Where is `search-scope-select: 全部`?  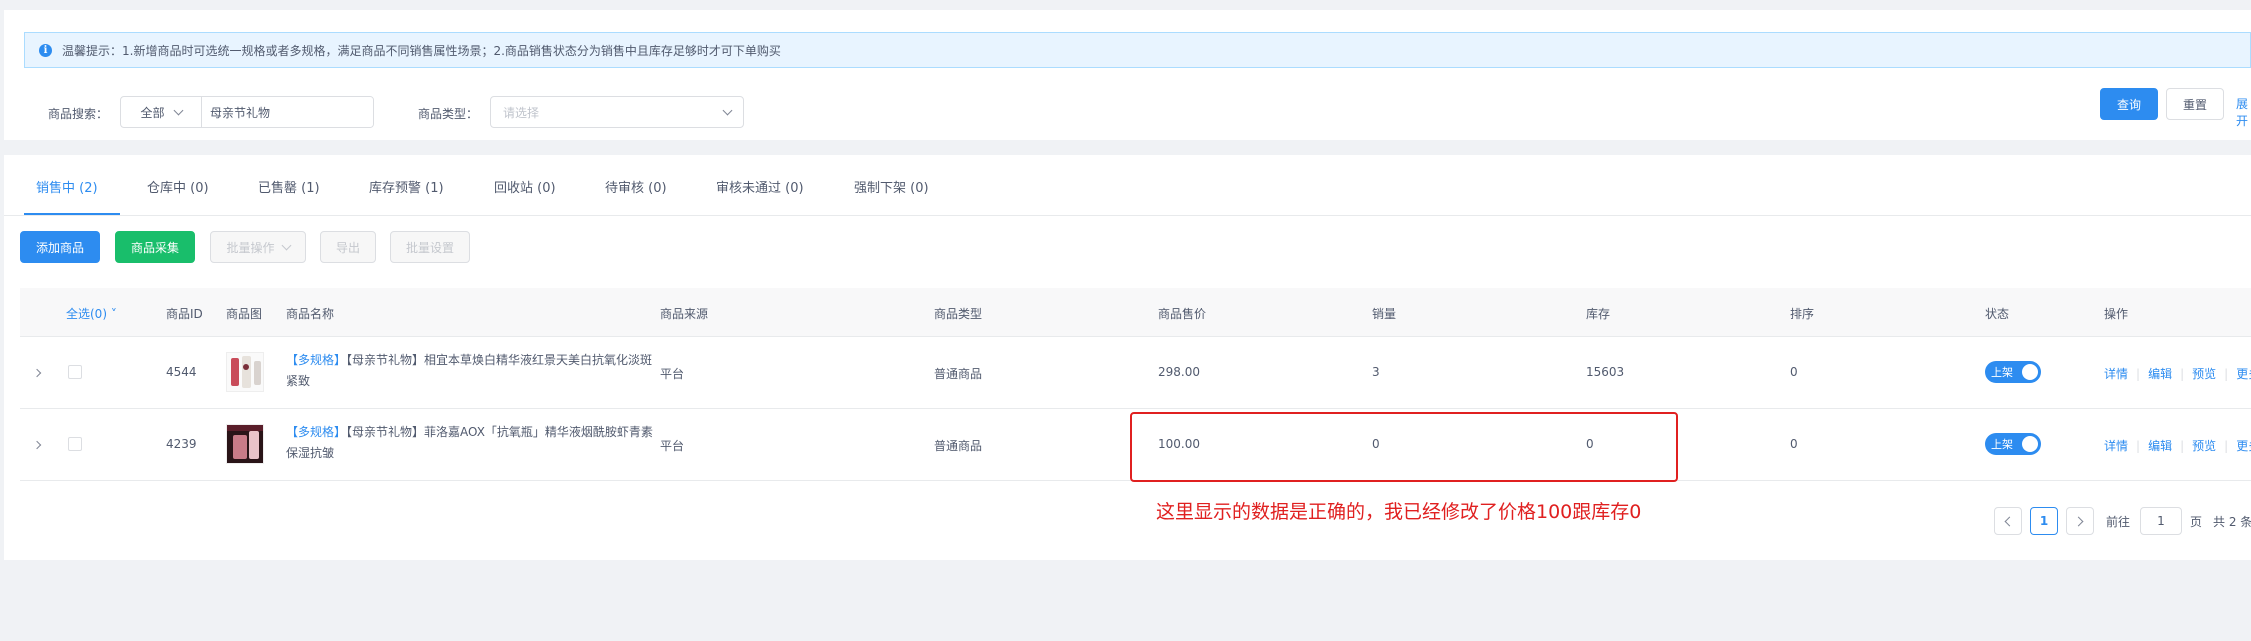
search-scope-select: 全部 is located at coordinates (161, 112).